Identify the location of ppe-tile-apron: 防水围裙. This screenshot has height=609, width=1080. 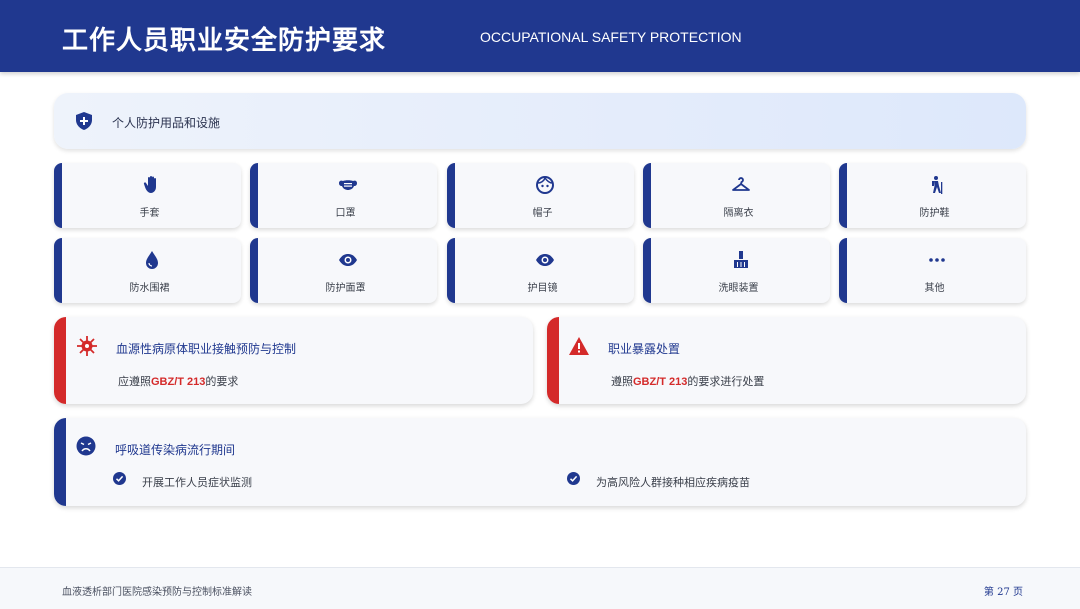
(147, 270).